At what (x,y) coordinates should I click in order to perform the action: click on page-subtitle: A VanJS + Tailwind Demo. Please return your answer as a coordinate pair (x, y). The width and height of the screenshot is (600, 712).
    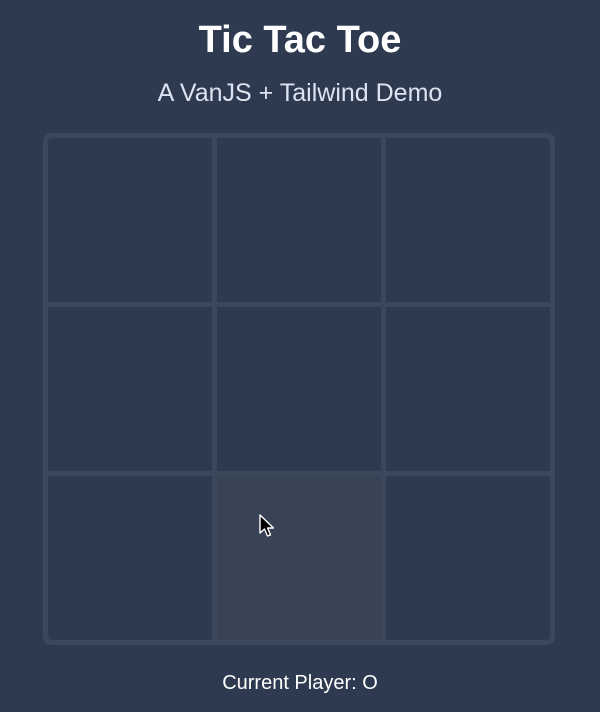
    Looking at the image, I should click on (300, 93).